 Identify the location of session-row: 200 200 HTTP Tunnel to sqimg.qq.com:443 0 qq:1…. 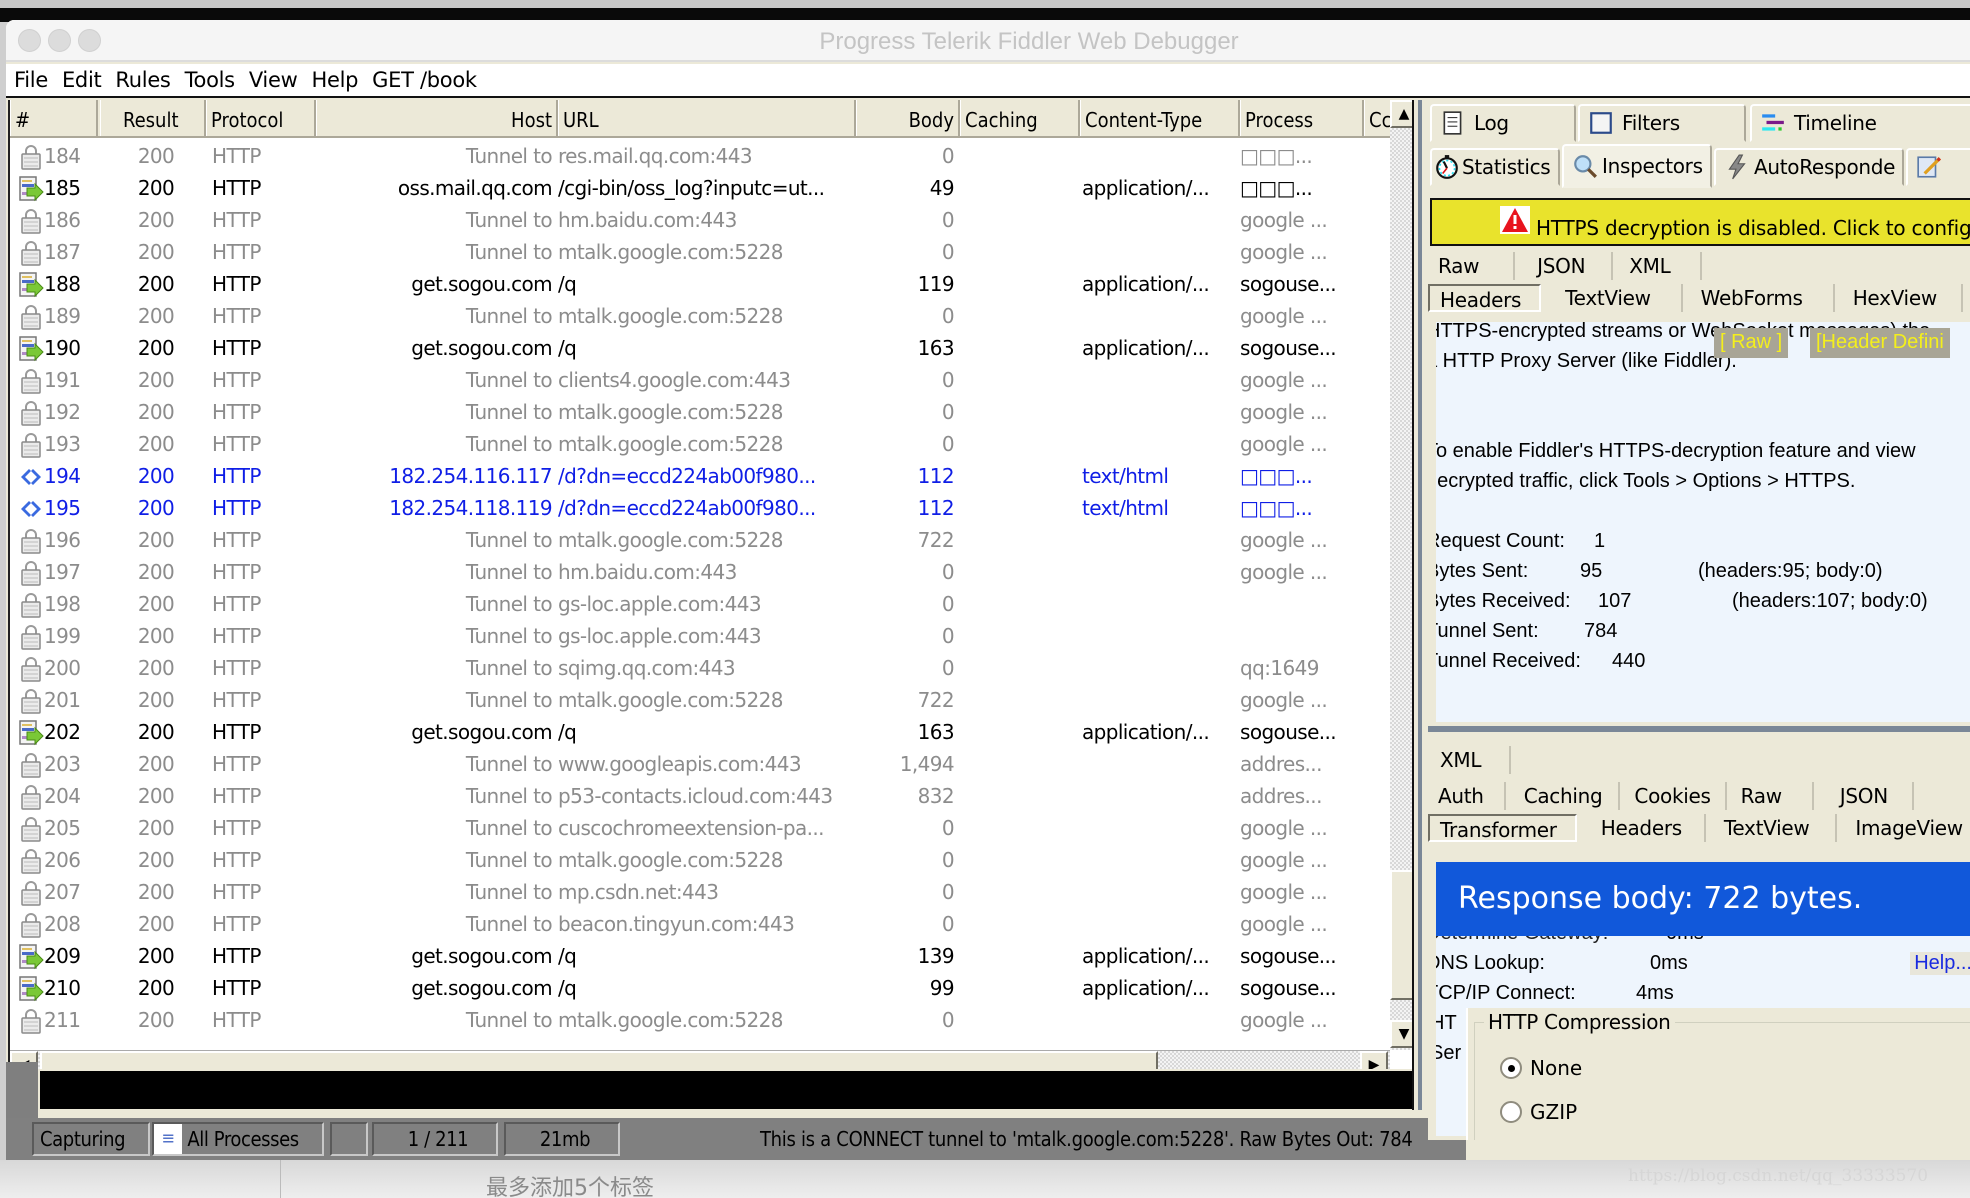
(700, 668).